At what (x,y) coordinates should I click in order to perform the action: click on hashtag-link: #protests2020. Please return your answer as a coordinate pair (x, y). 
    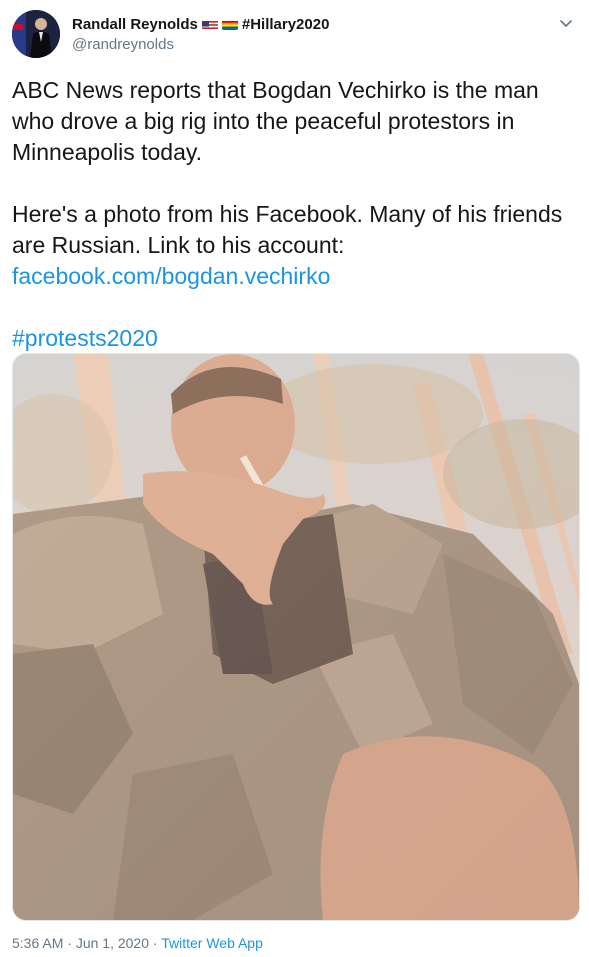
    Looking at the image, I should click on (85, 338).